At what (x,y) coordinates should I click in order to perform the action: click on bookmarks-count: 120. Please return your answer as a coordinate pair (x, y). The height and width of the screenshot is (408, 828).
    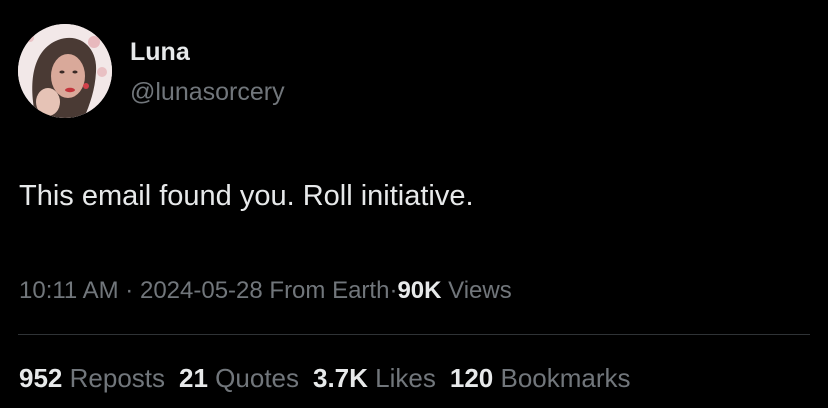
    Looking at the image, I should click on (471, 378).